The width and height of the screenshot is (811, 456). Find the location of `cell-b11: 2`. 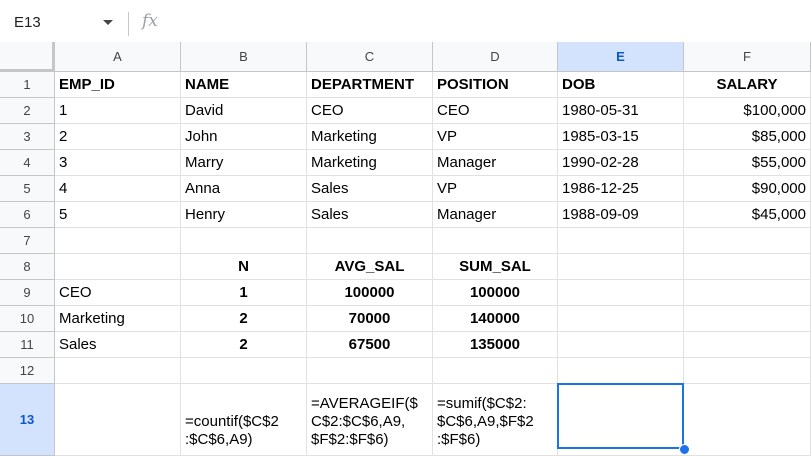

cell-b11: 2 is located at coordinates (244, 345).